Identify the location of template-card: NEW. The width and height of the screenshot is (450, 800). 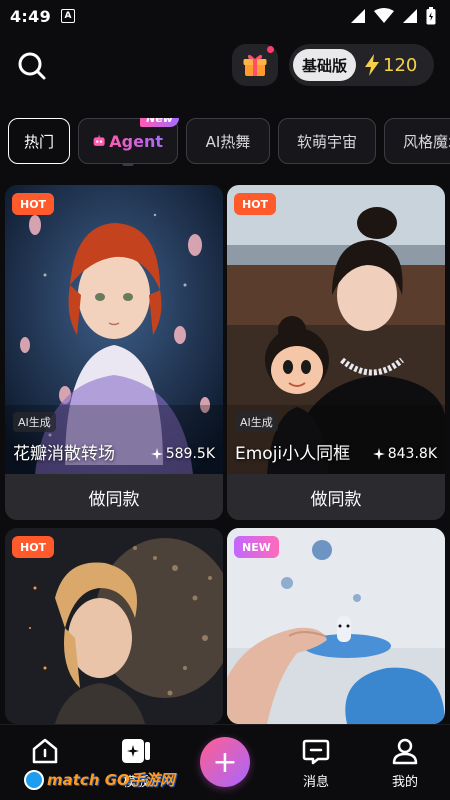
(336, 626).